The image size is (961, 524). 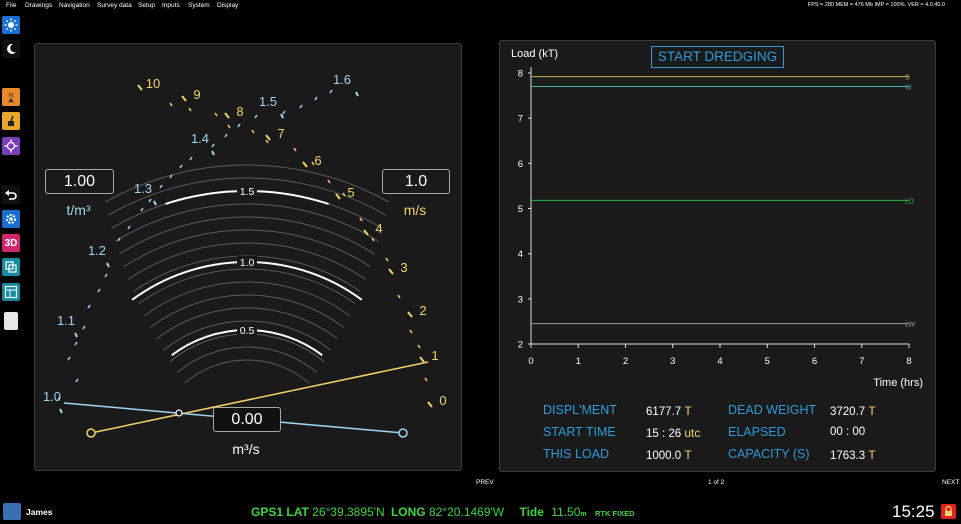 I want to click on y-tick-label: 5, so click(x=520, y=209).